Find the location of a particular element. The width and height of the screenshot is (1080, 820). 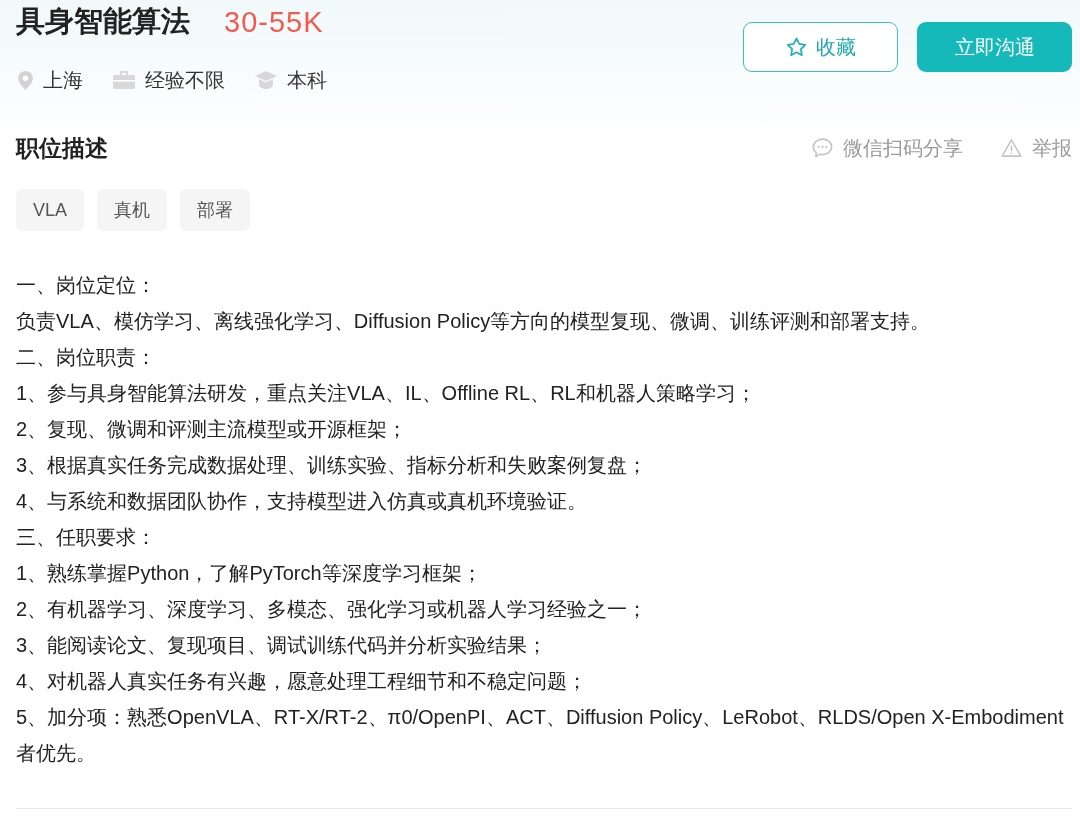

briefcase-icon is located at coordinates (124, 80).